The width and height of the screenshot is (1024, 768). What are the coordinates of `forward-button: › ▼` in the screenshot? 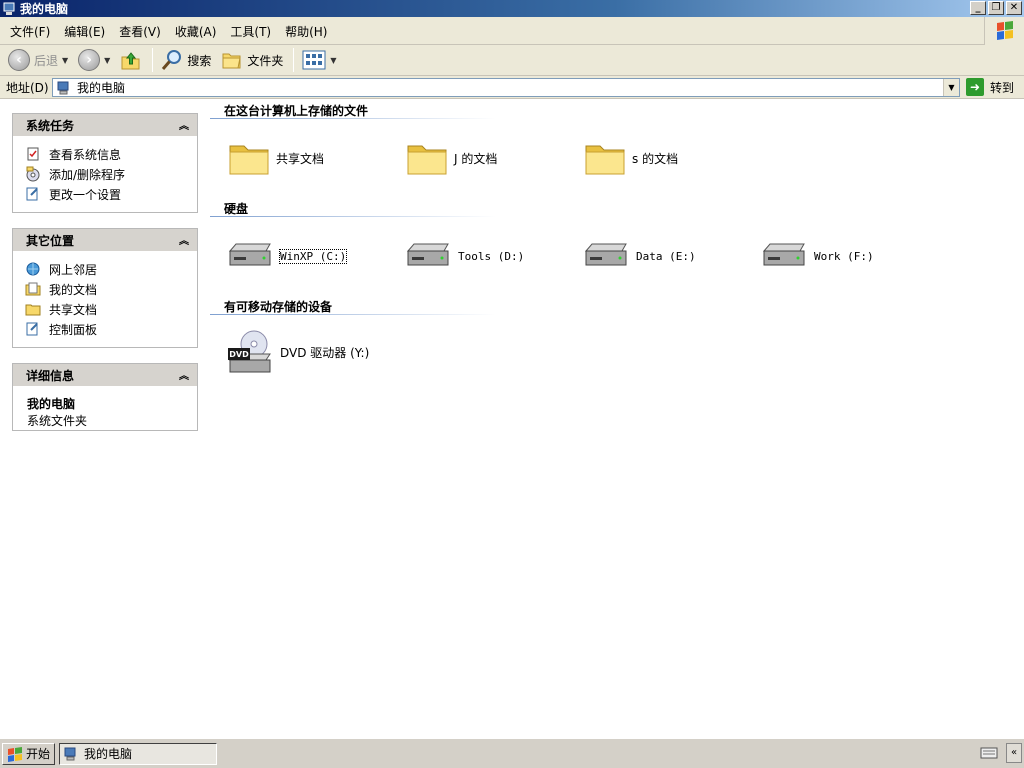 It's located at (94, 60).